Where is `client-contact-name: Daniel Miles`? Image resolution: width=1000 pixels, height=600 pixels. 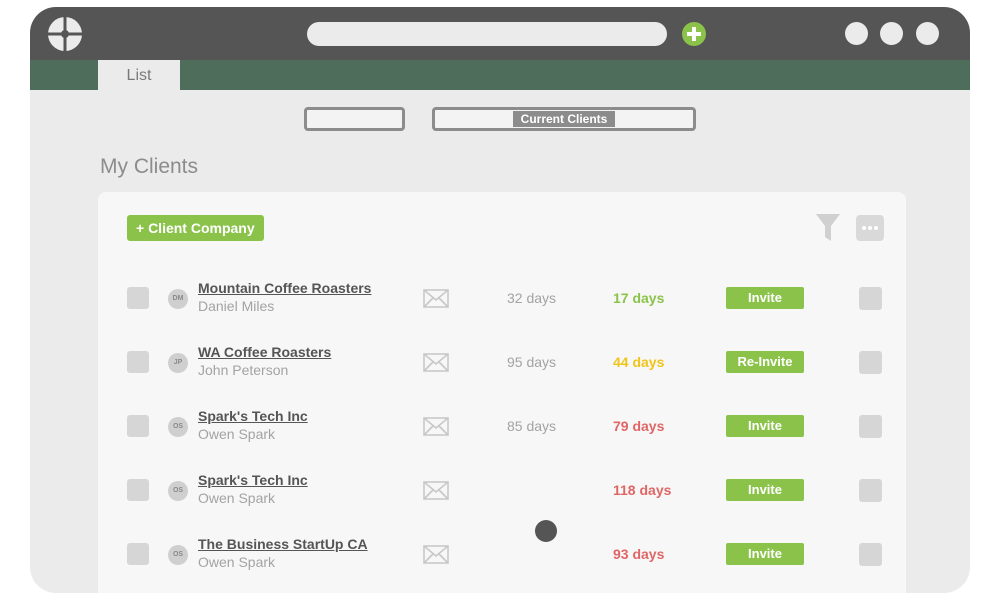 client-contact-name: Daniel Miles is located at coordinates (236, 306).